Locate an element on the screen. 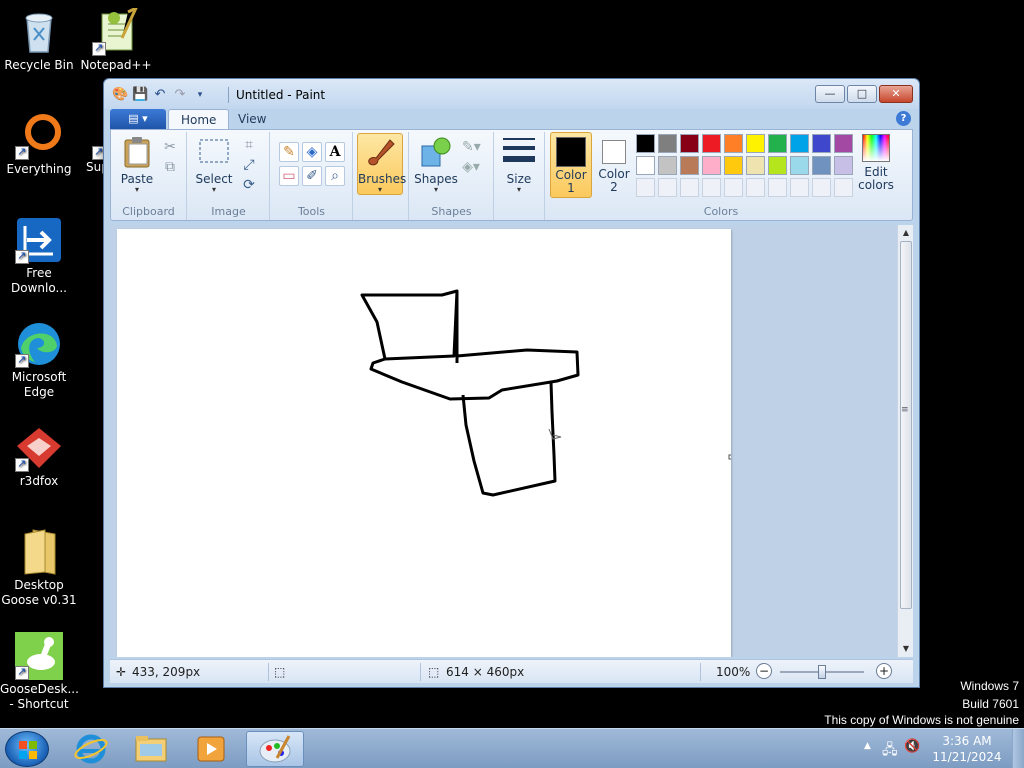 This screenshot has height=768, width=1024. zoom-in-icon: + is located at coordinates (884, 671).